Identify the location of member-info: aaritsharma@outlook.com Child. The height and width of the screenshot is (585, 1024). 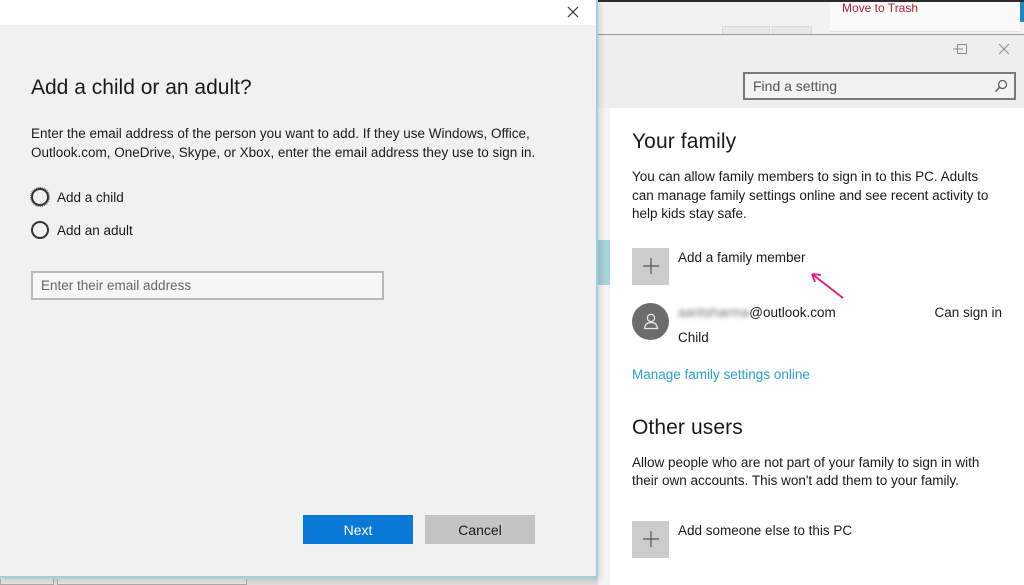
(757, 325).